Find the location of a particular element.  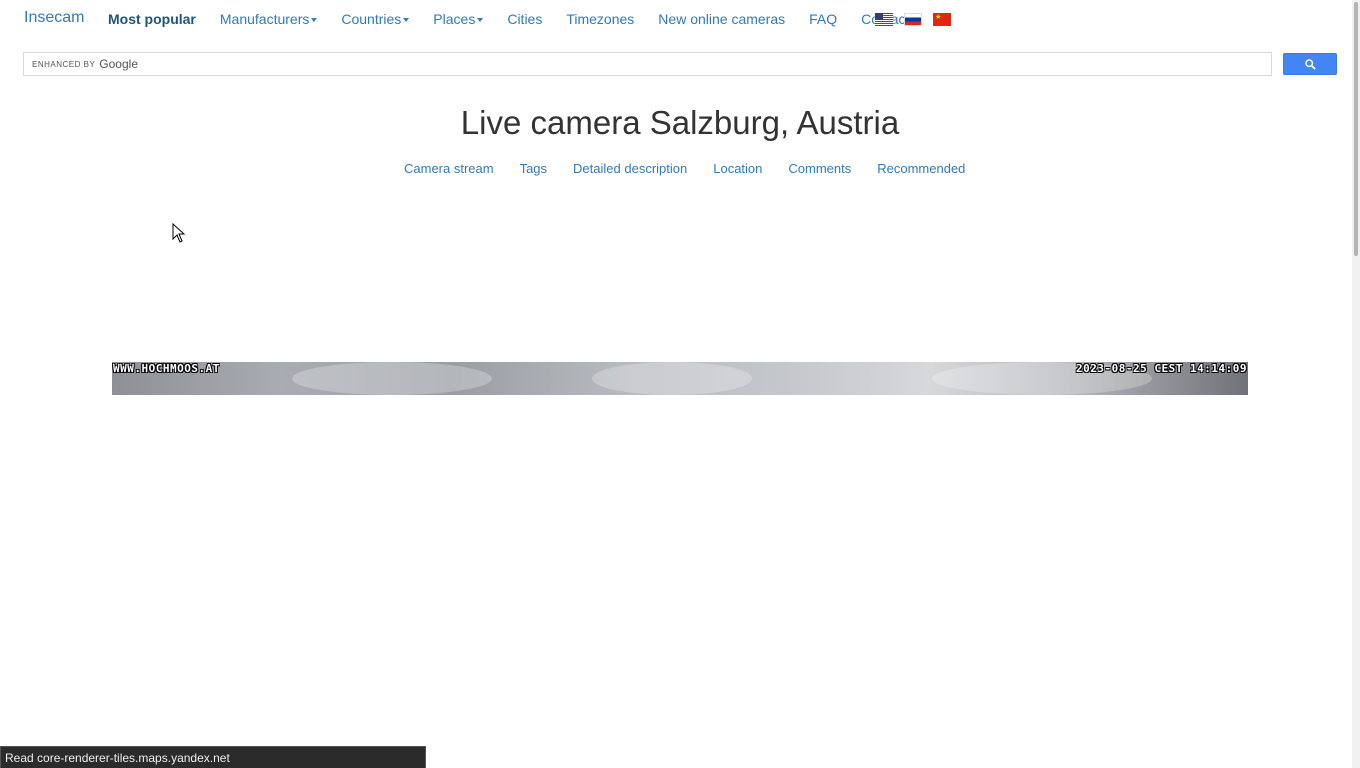

nav-timezones: Timezones is located at coordinates (600, 19).